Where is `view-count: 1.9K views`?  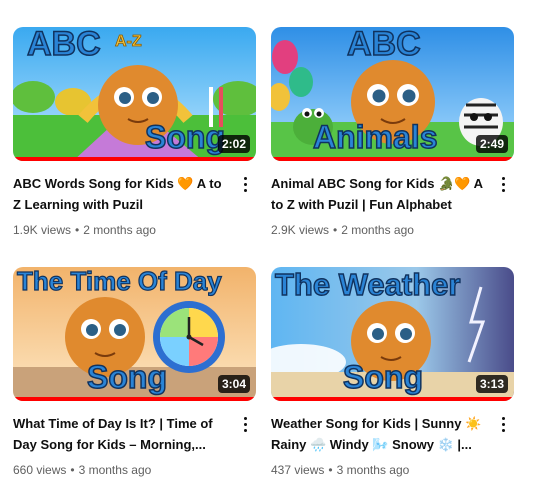
view-count: 1.9K views is located at coordinates (42, 230).